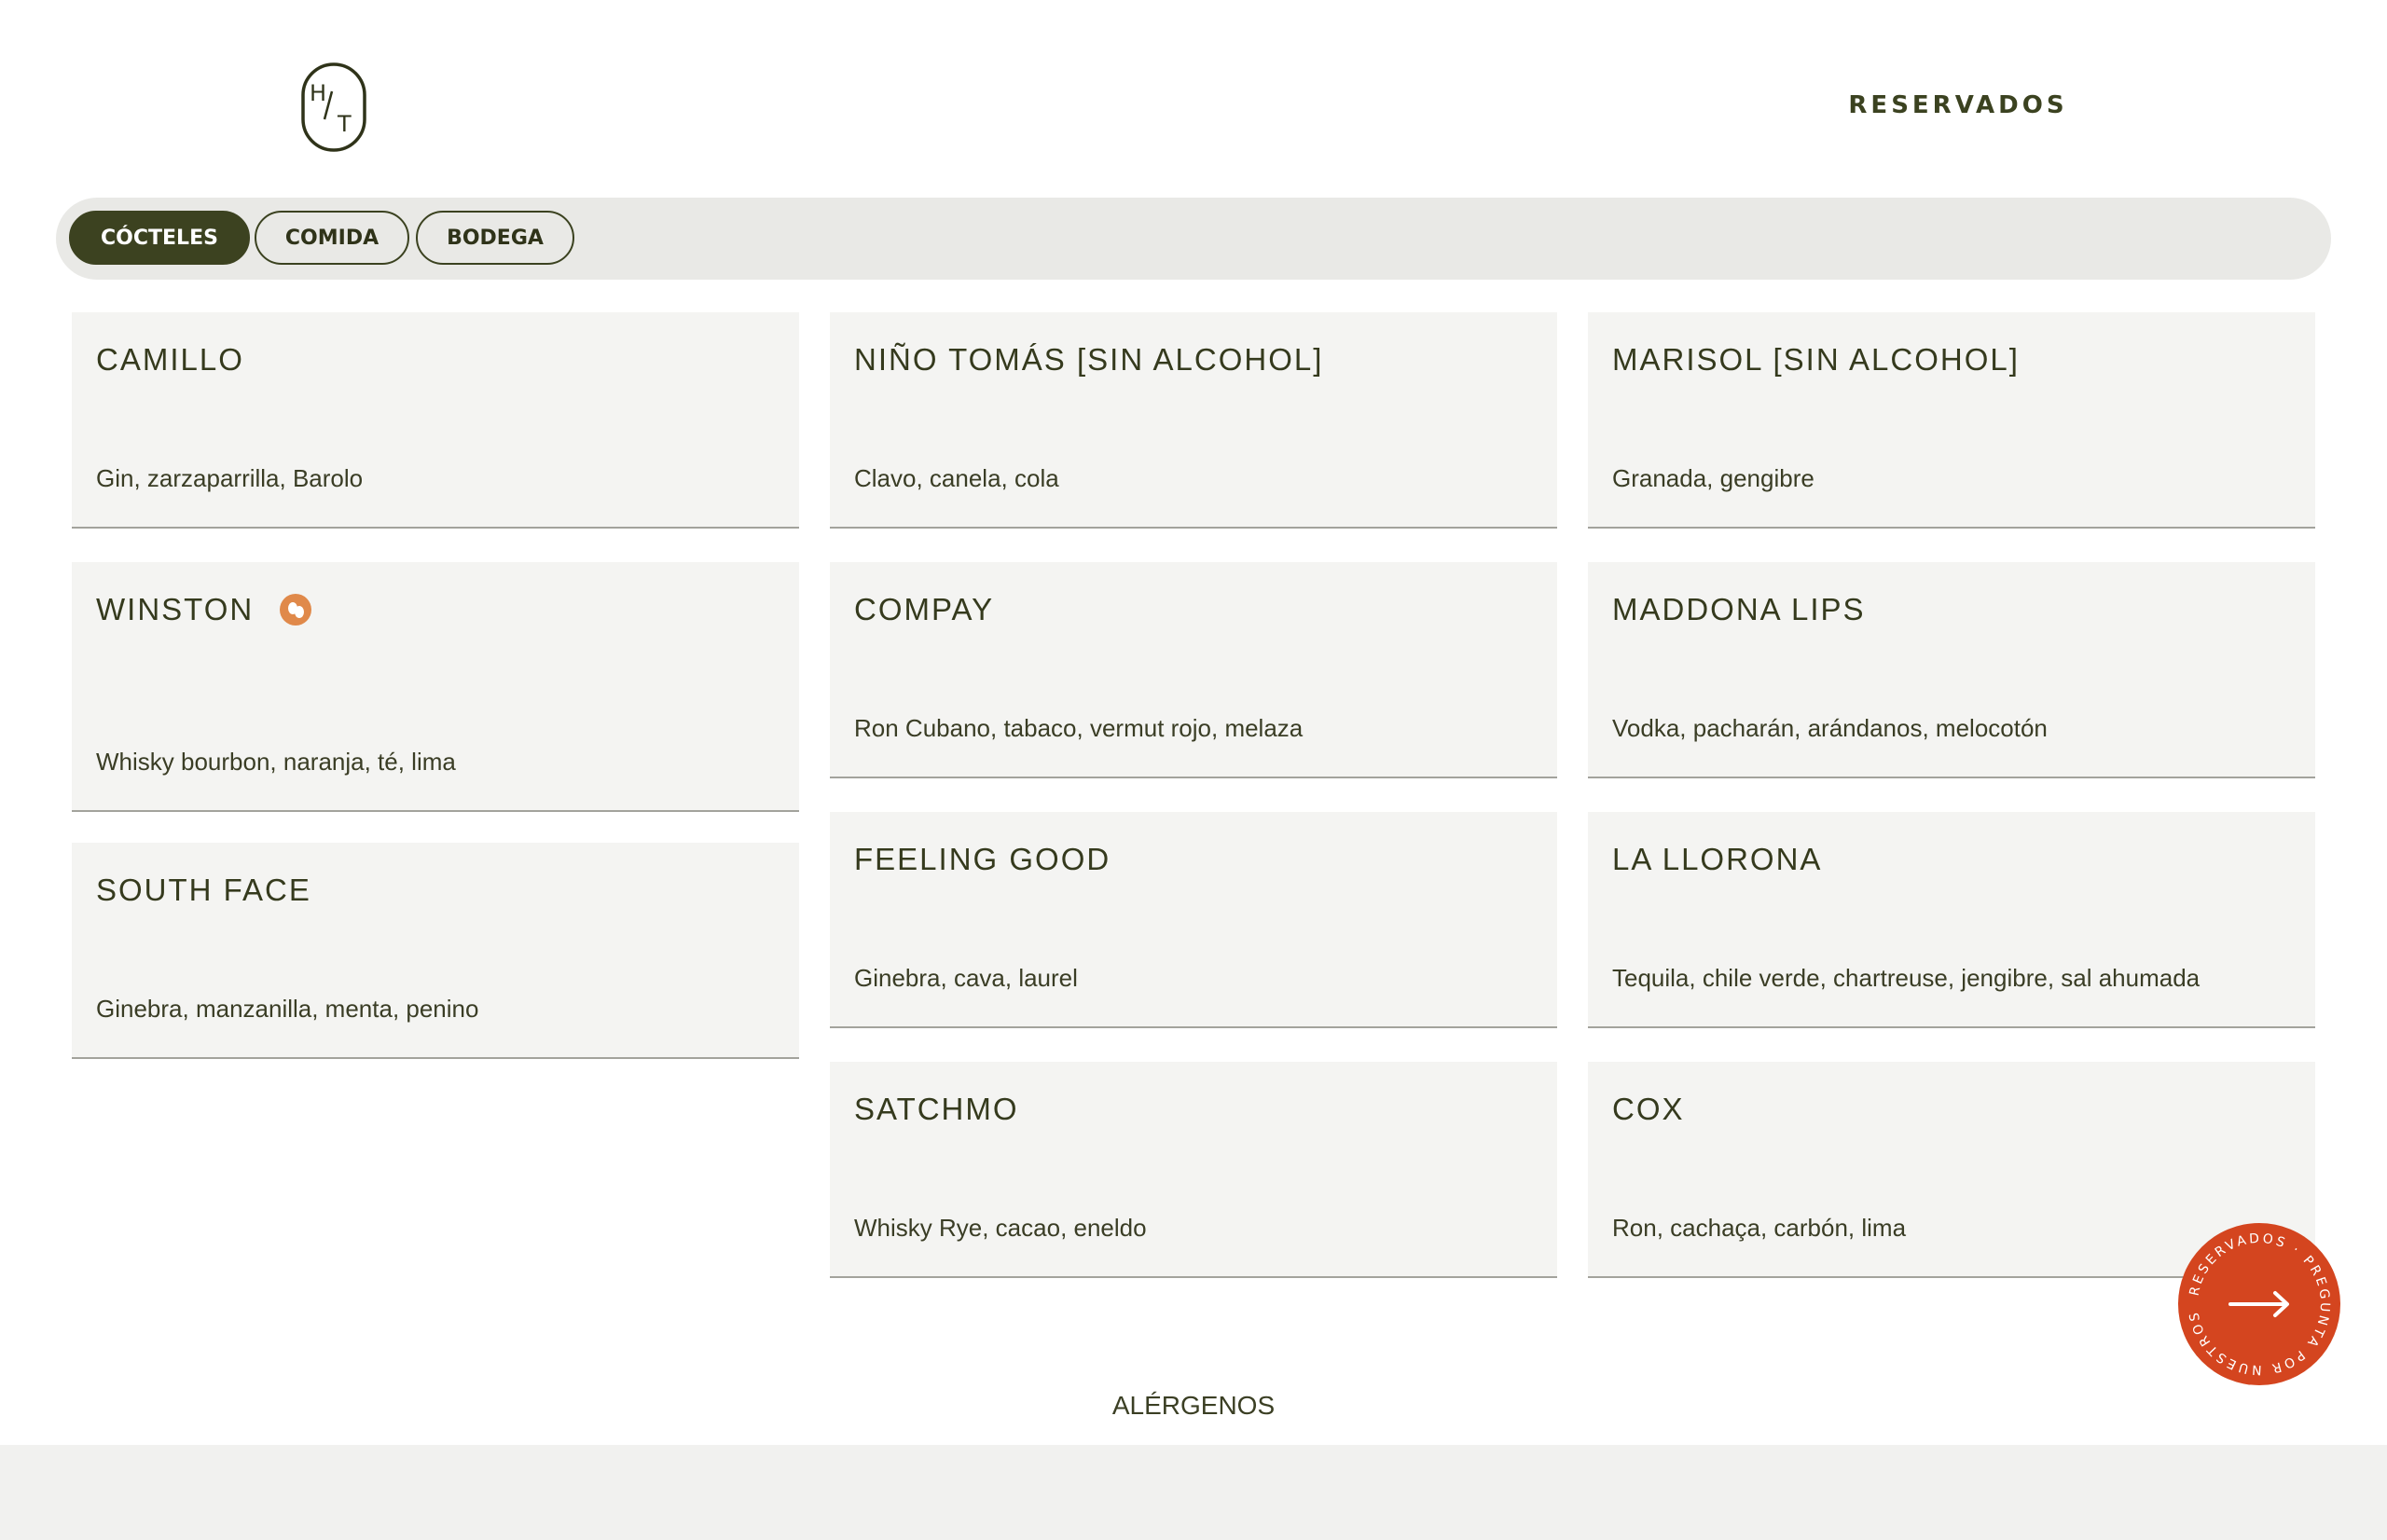 The image size is (2387, 1540). I want to click on menu-card-feeling-good: FEELING GOOD Ginebra, cava, laurel, so click(1193, 920).